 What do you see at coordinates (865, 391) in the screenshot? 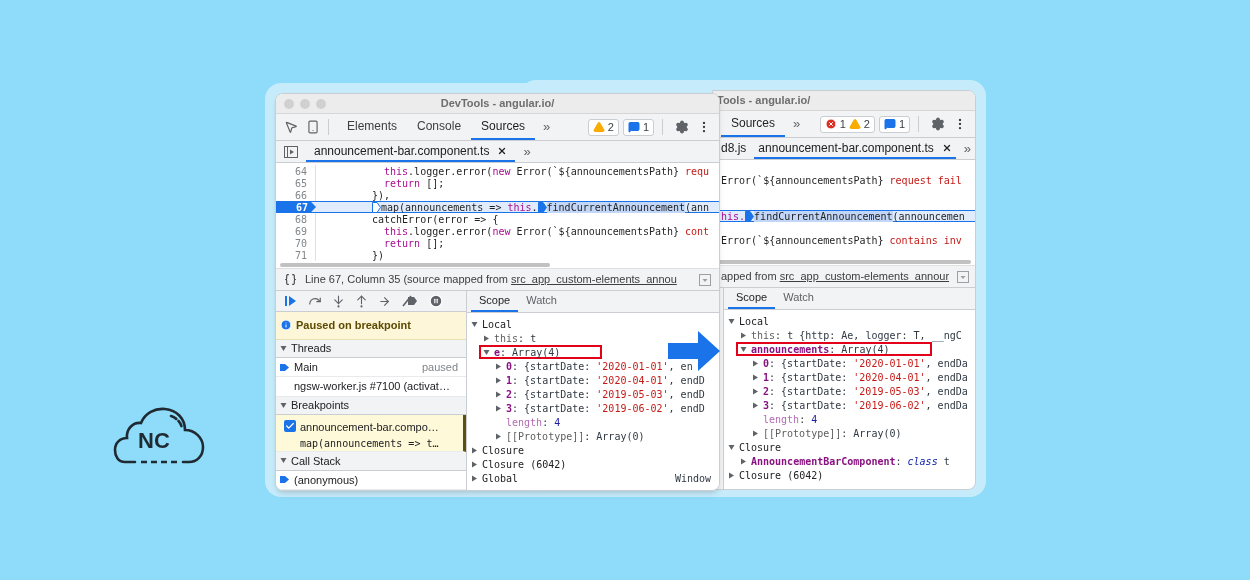
I see `property-entry: 2: {startDate: '2019-05-03', endDa` at bounding box center [865, 391].